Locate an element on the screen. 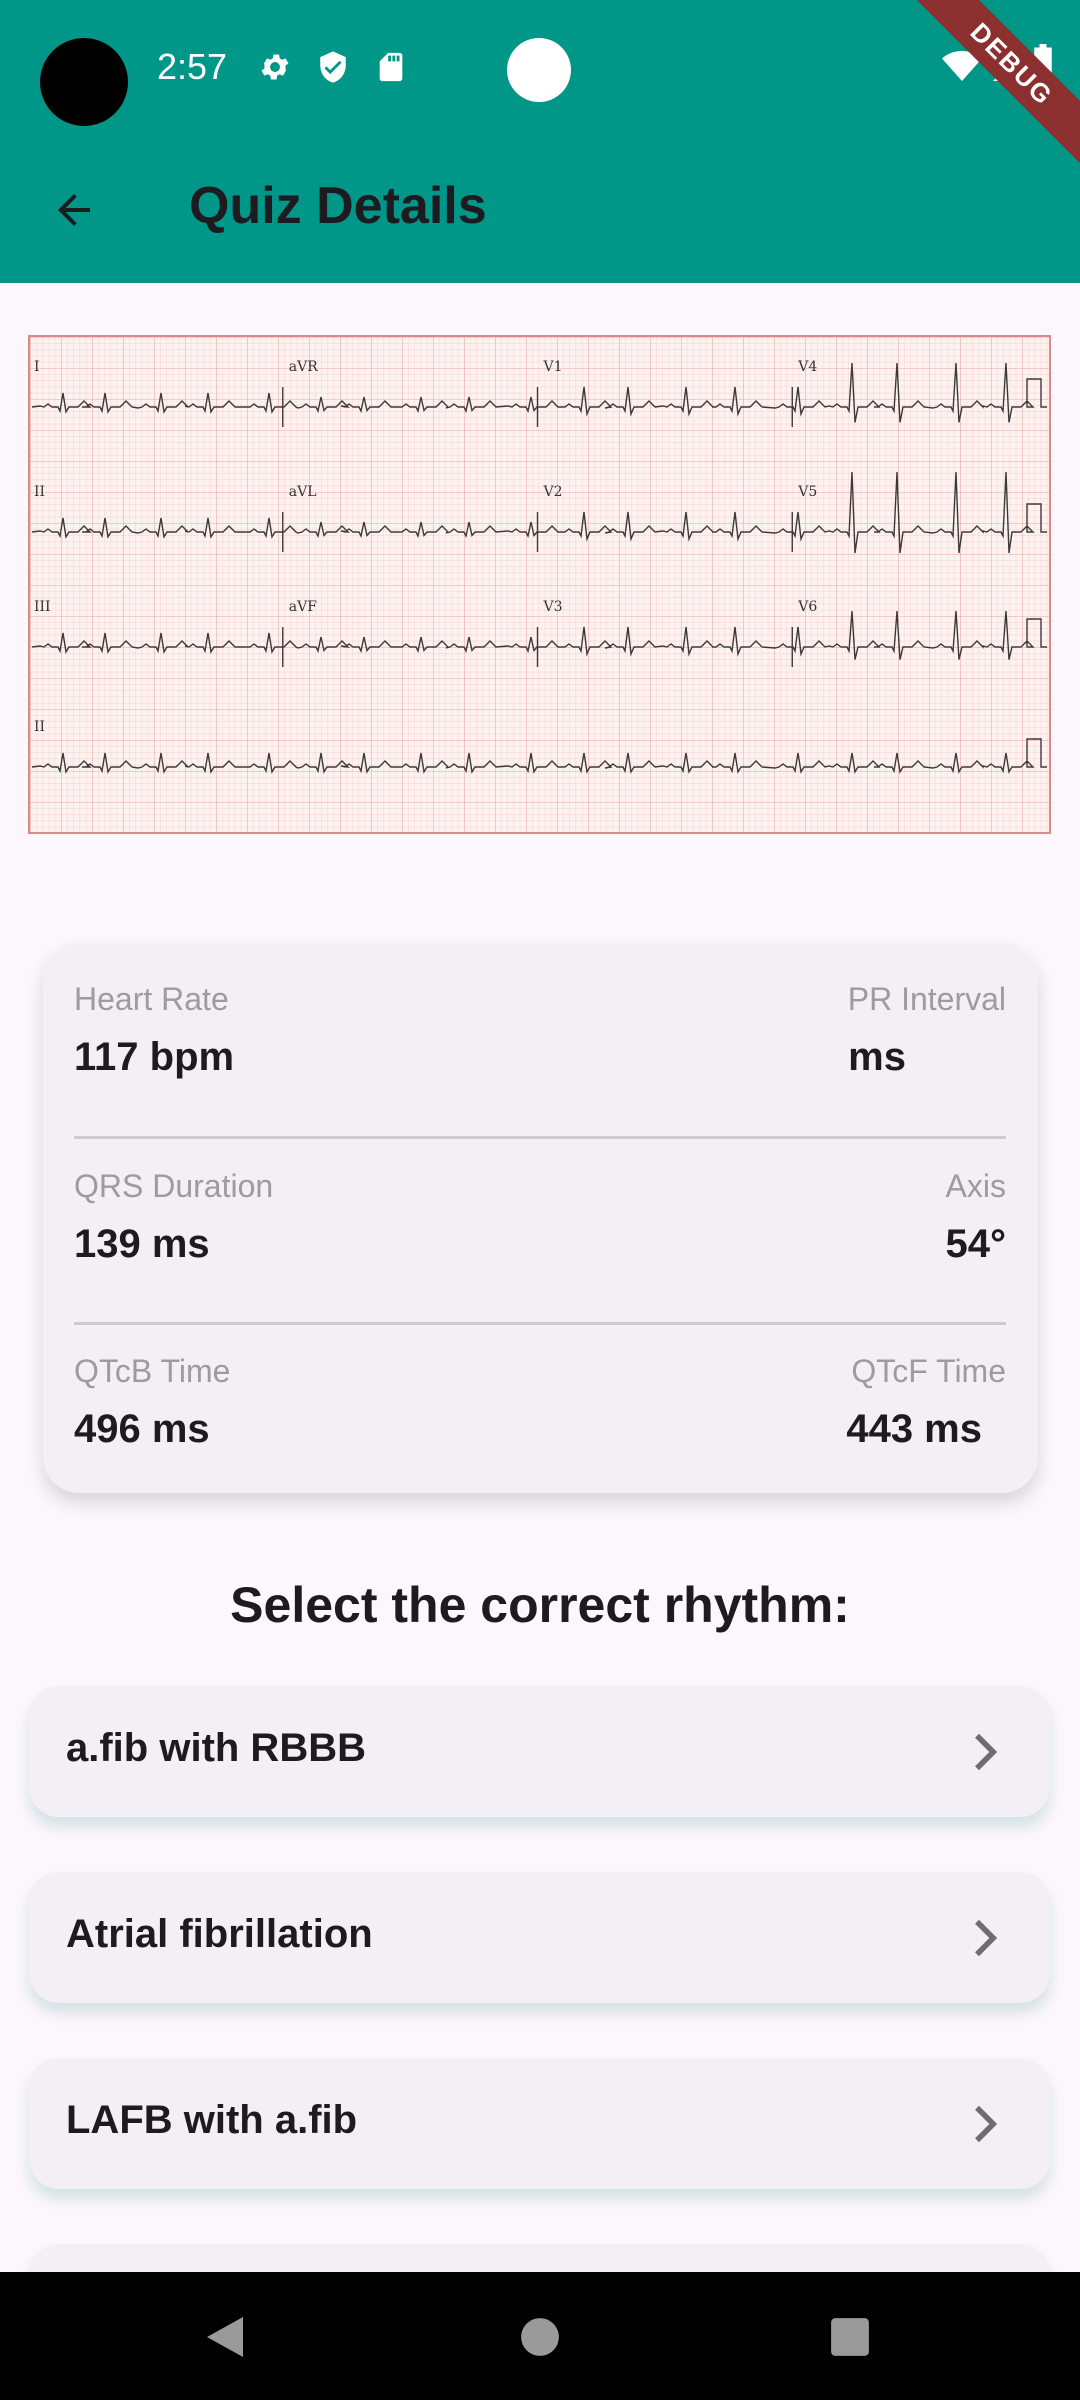  qtcf-value: 443 ms is located at coordinates (914, 1429).